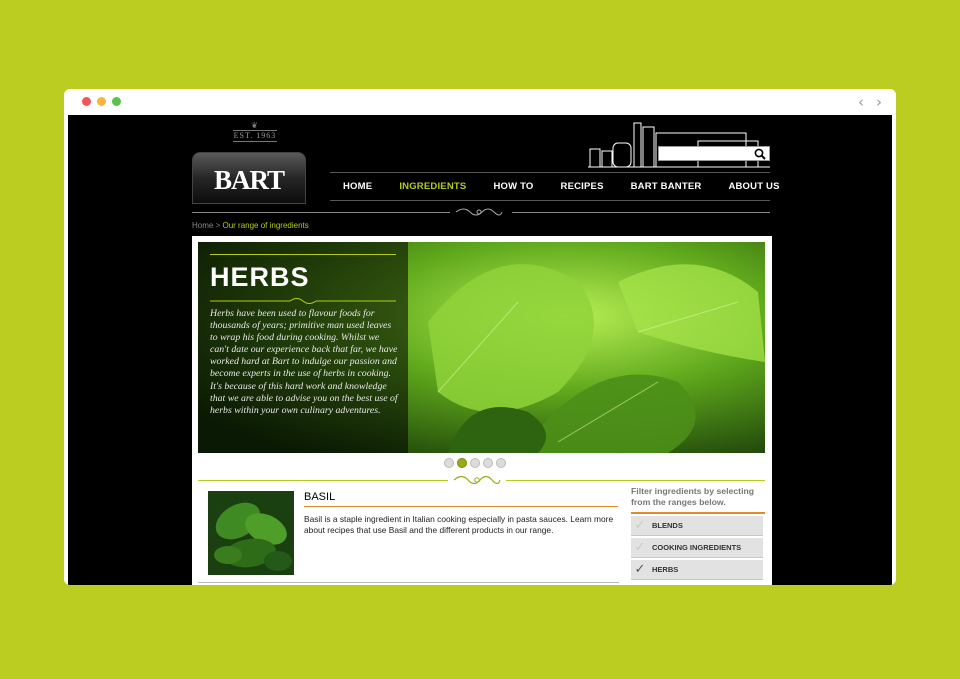 The width and height of the screenshot is (960, 679). I want to click on hero-ornament-icon, so click(303, 301).